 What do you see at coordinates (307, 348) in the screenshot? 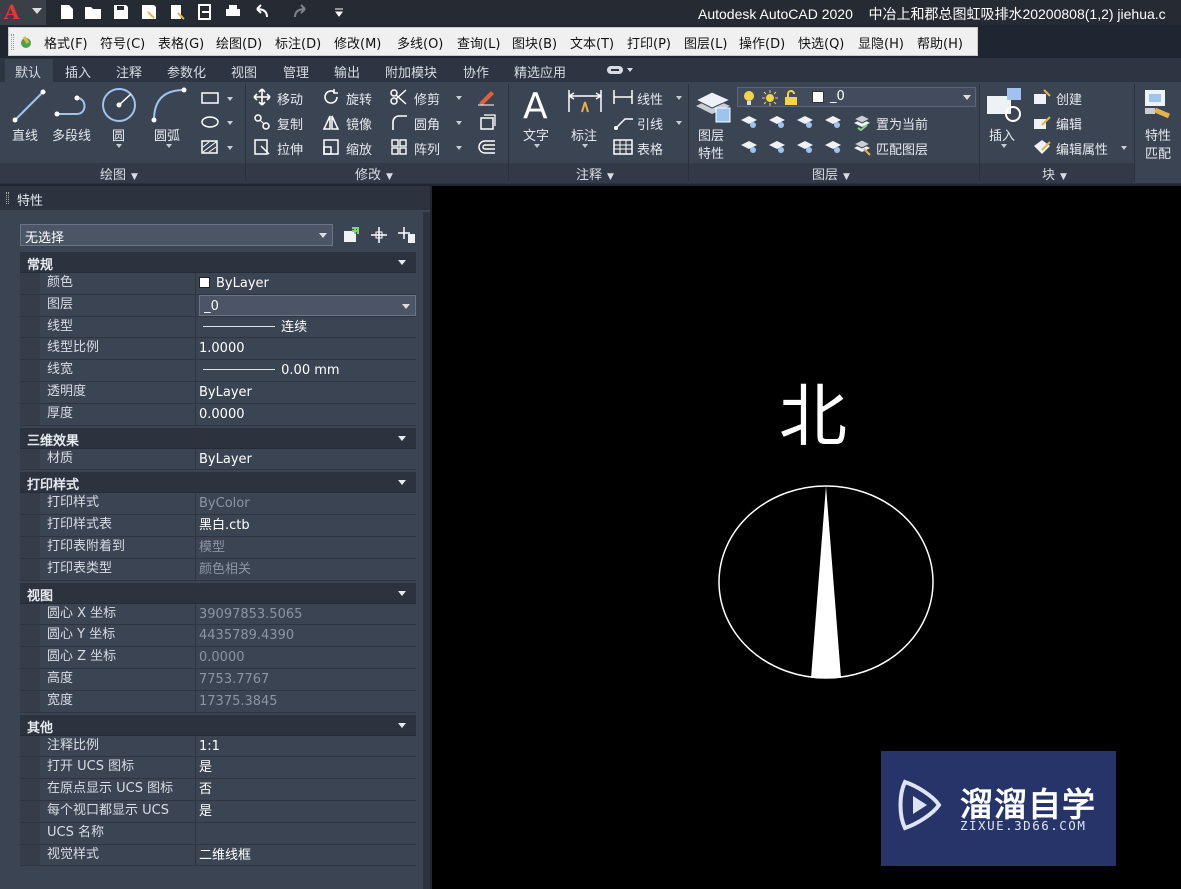
I see `property-value: 1.0000` at bounding box center [307, 348].